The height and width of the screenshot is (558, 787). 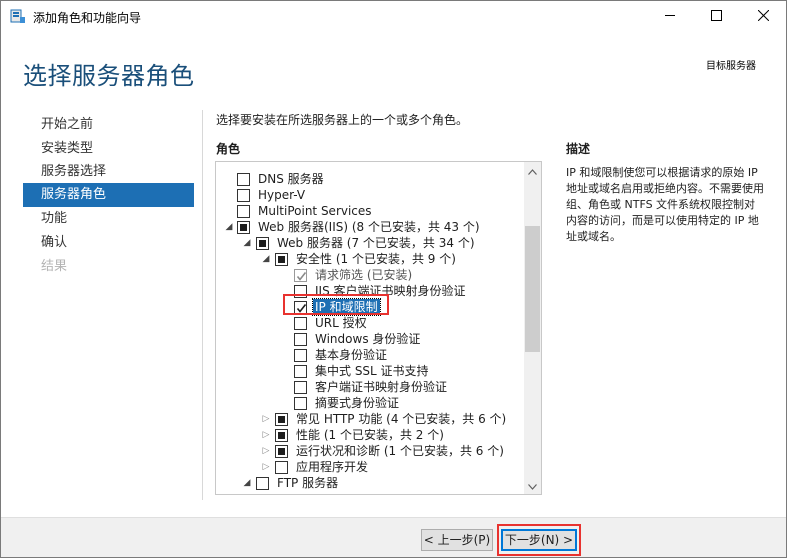 What do you see at coordinates (108, 149) in the screenshot?
I see `nav-item-installation-type: 安装类型` at bounding box center [108, 149].